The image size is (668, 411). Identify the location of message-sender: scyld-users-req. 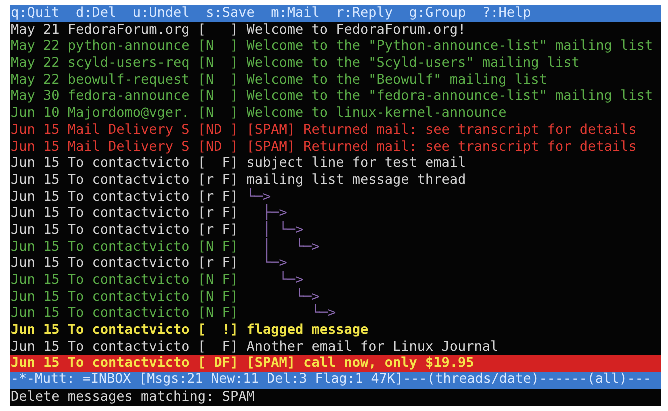
(129, 63).